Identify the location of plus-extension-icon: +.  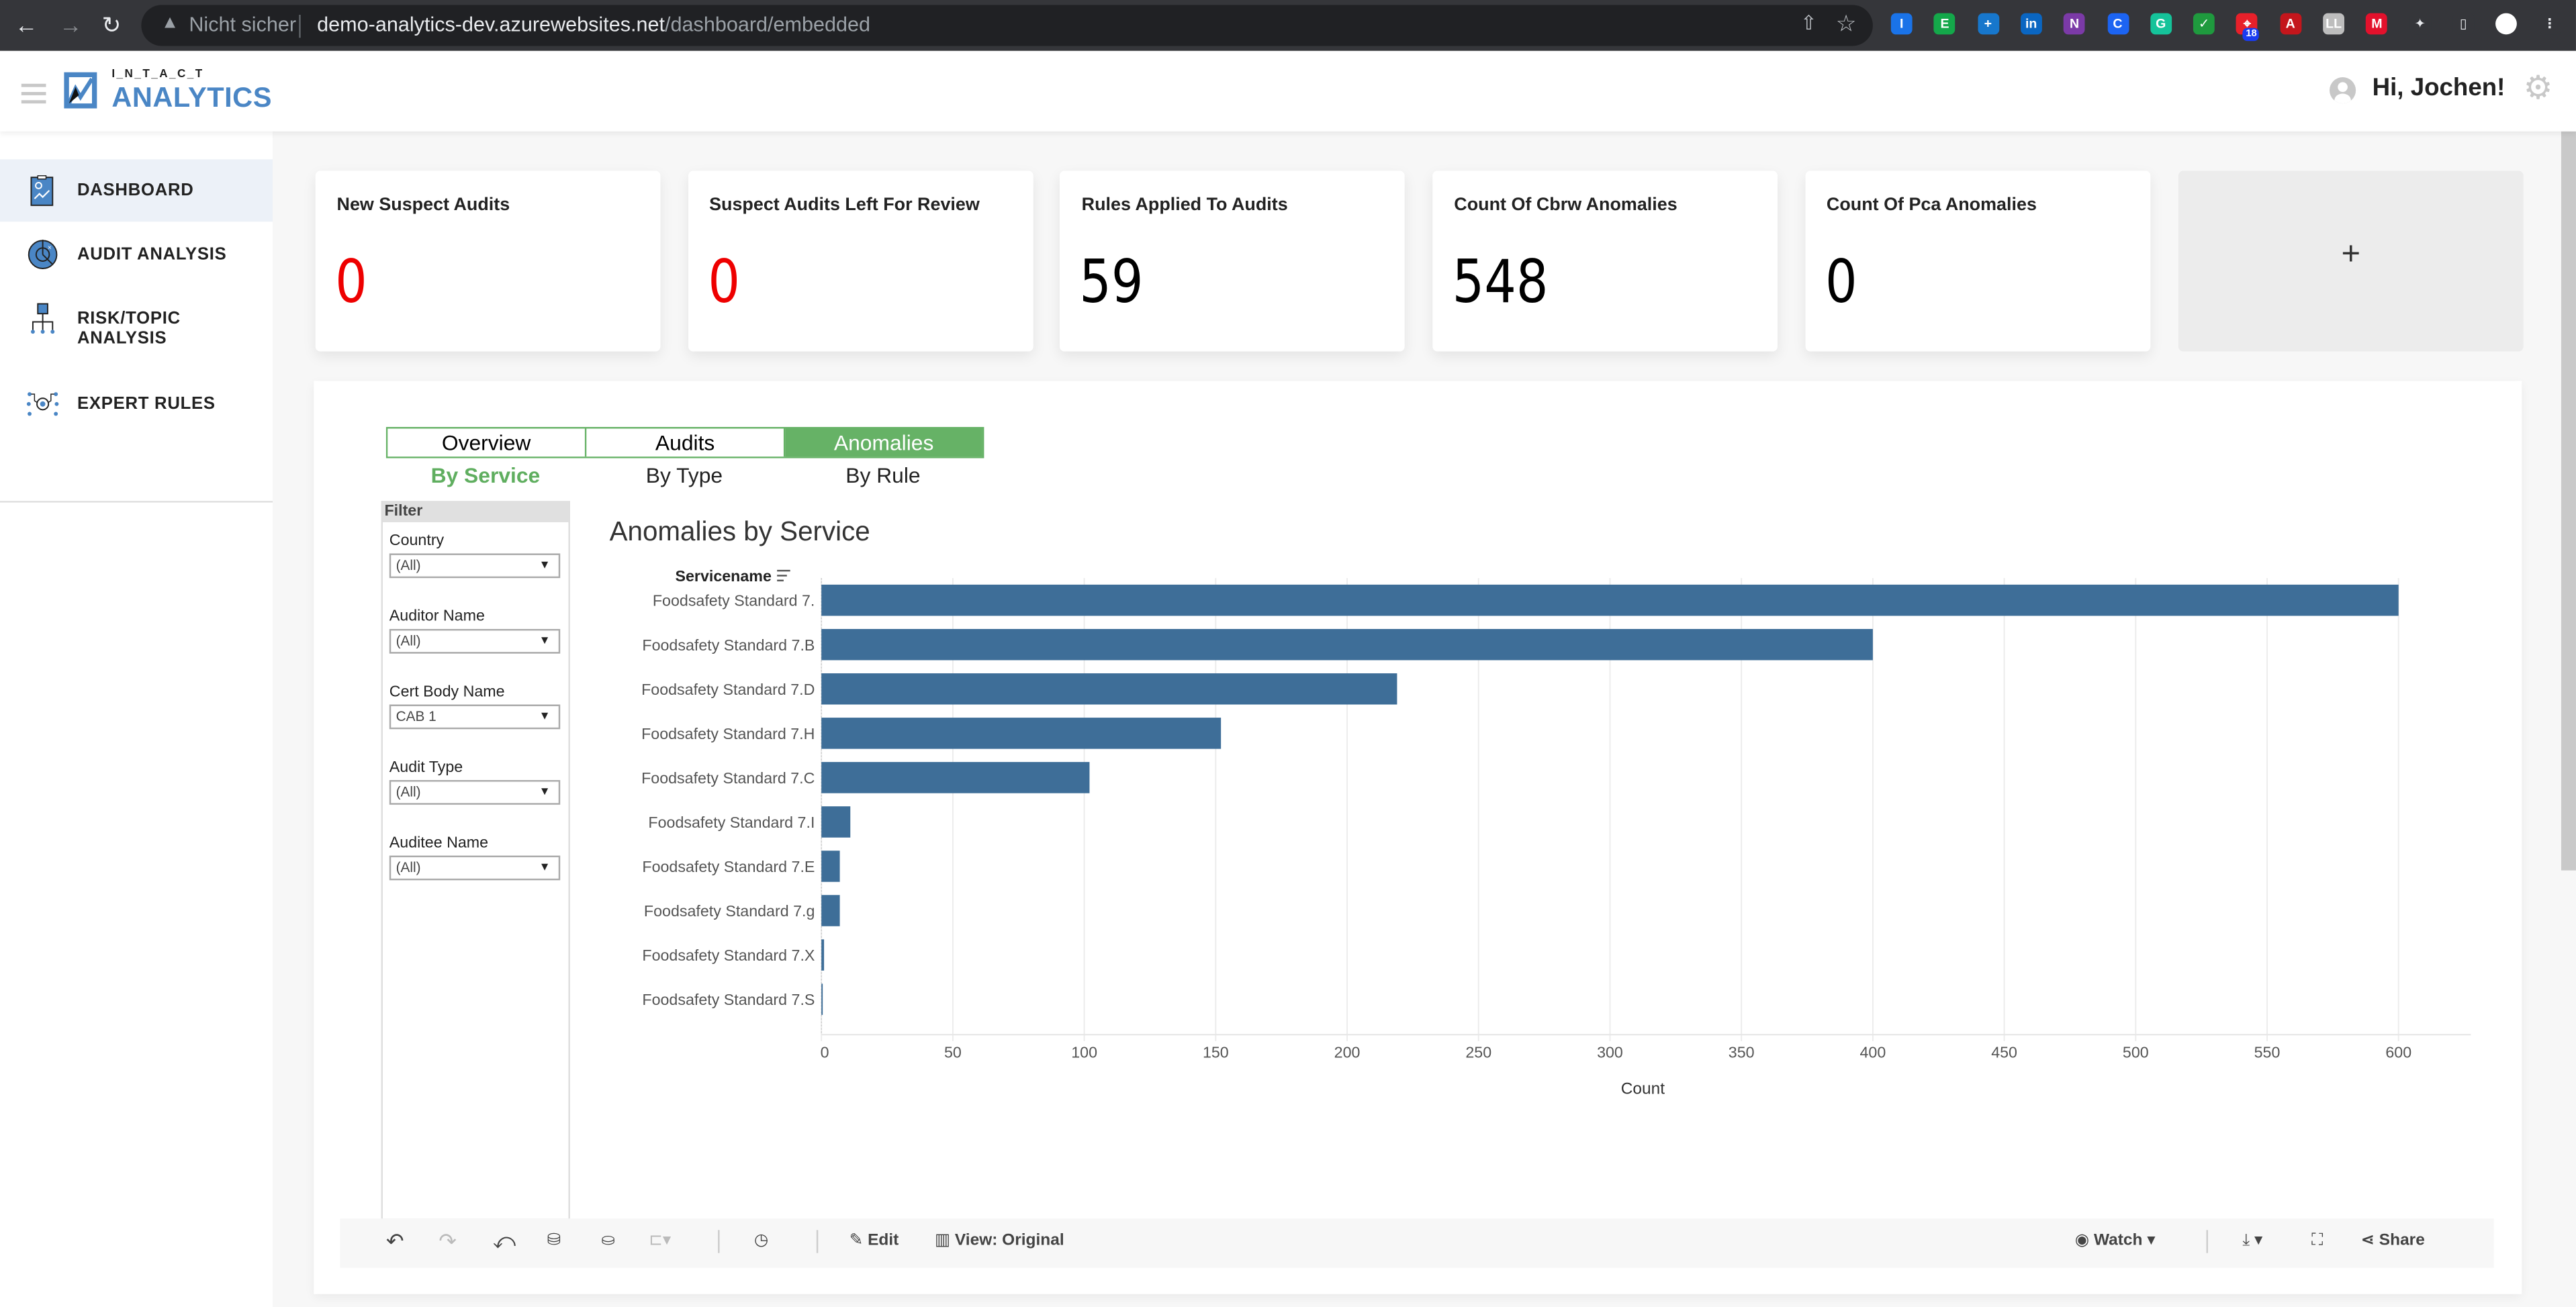
(1988, 24).